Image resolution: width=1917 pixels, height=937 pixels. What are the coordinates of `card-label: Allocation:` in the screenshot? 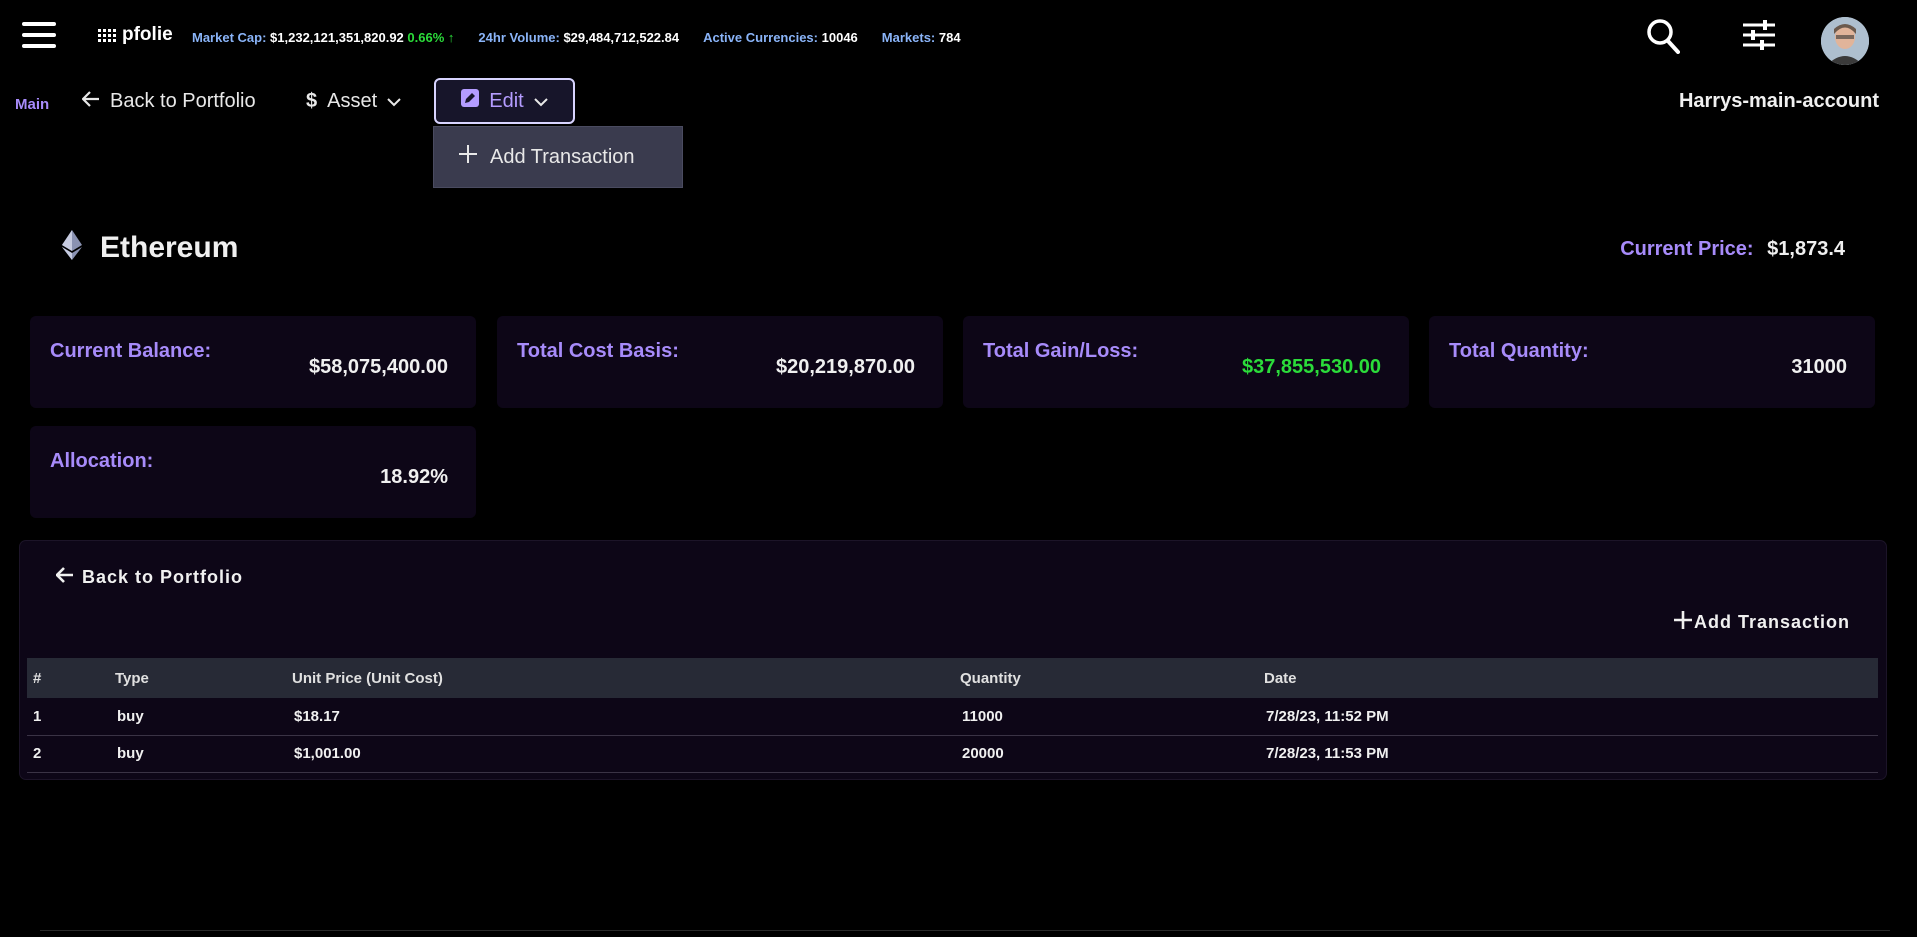 It's located at (102, 461).